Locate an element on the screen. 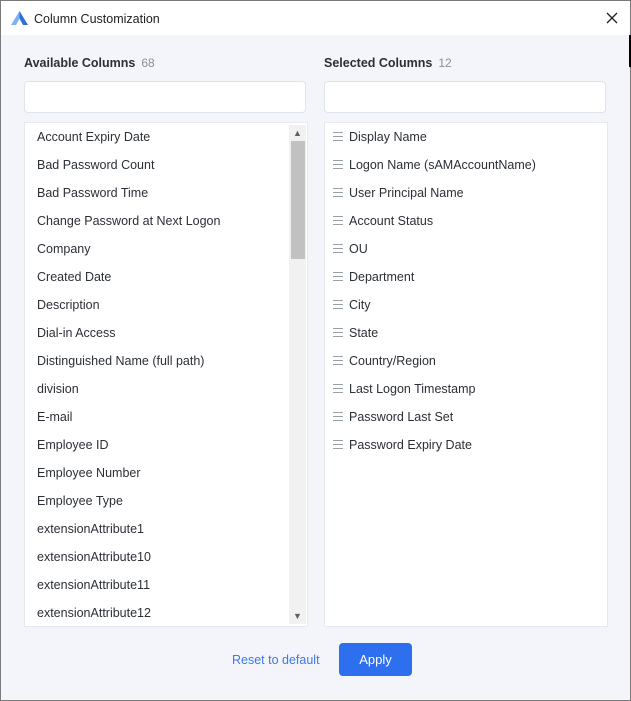 The height and width of the screenshot is (701, 631). selected-column-label: Password Last Set is located at coordinates (401, 417).